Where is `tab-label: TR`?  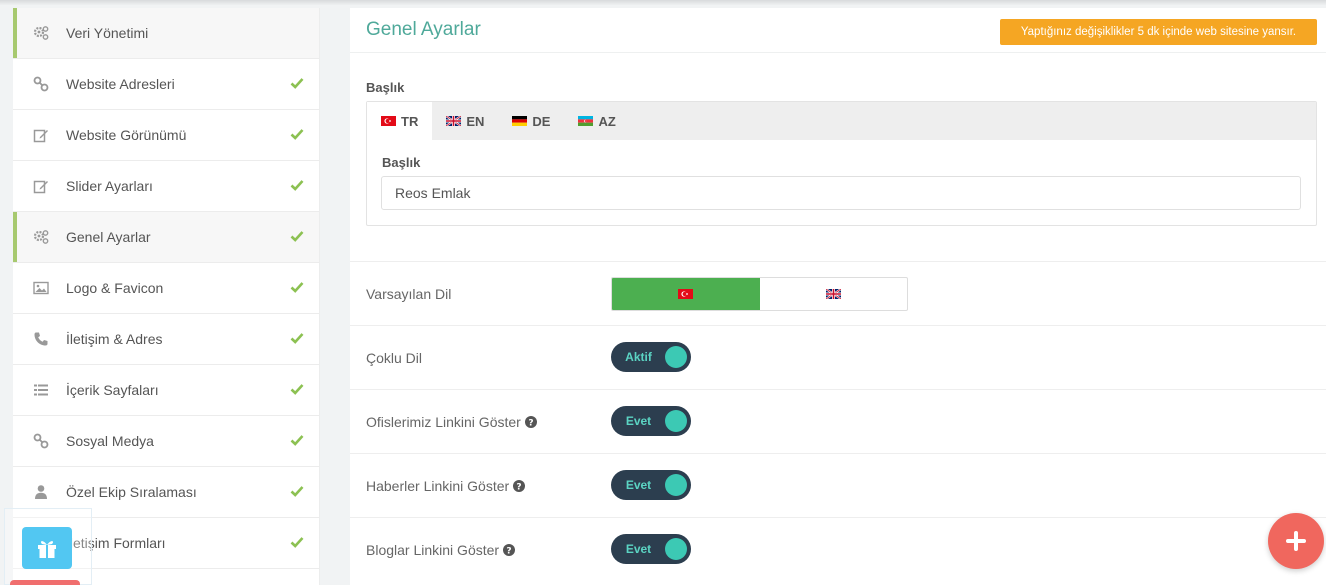 tab-label: TR is located at coordinates (410, 121).